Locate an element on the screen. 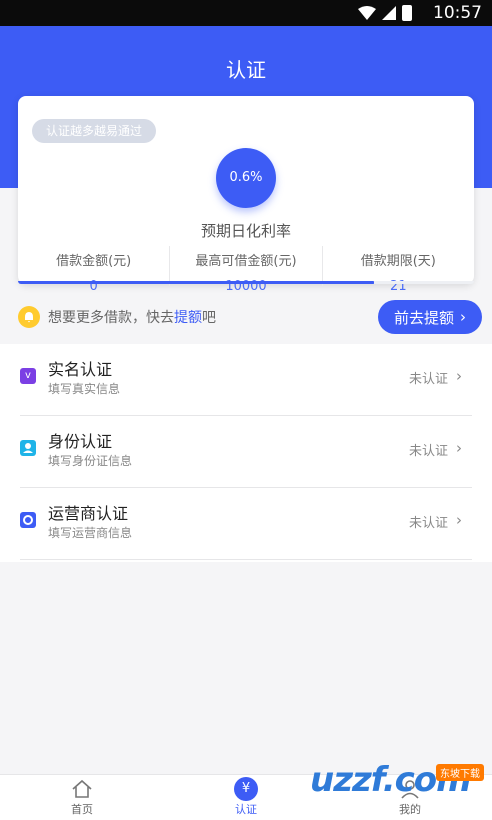 The width and height of the screenshot is (492, 820). notice-suffix: 吧 is located at coordinates (209, 318).